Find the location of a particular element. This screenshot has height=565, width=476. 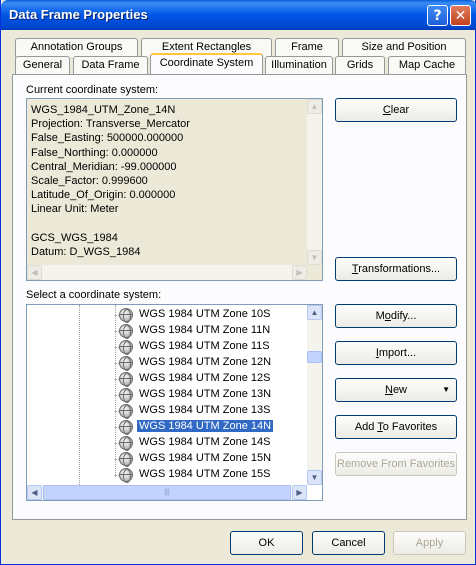

tree-item-label: WGS 1984 UTM Zone 15S is located at coordinates (205, 474).